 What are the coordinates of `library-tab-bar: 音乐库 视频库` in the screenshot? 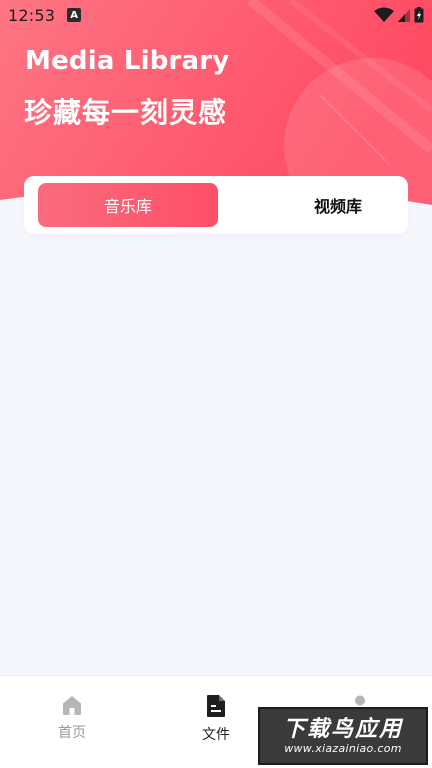 It's located at (216, 205).